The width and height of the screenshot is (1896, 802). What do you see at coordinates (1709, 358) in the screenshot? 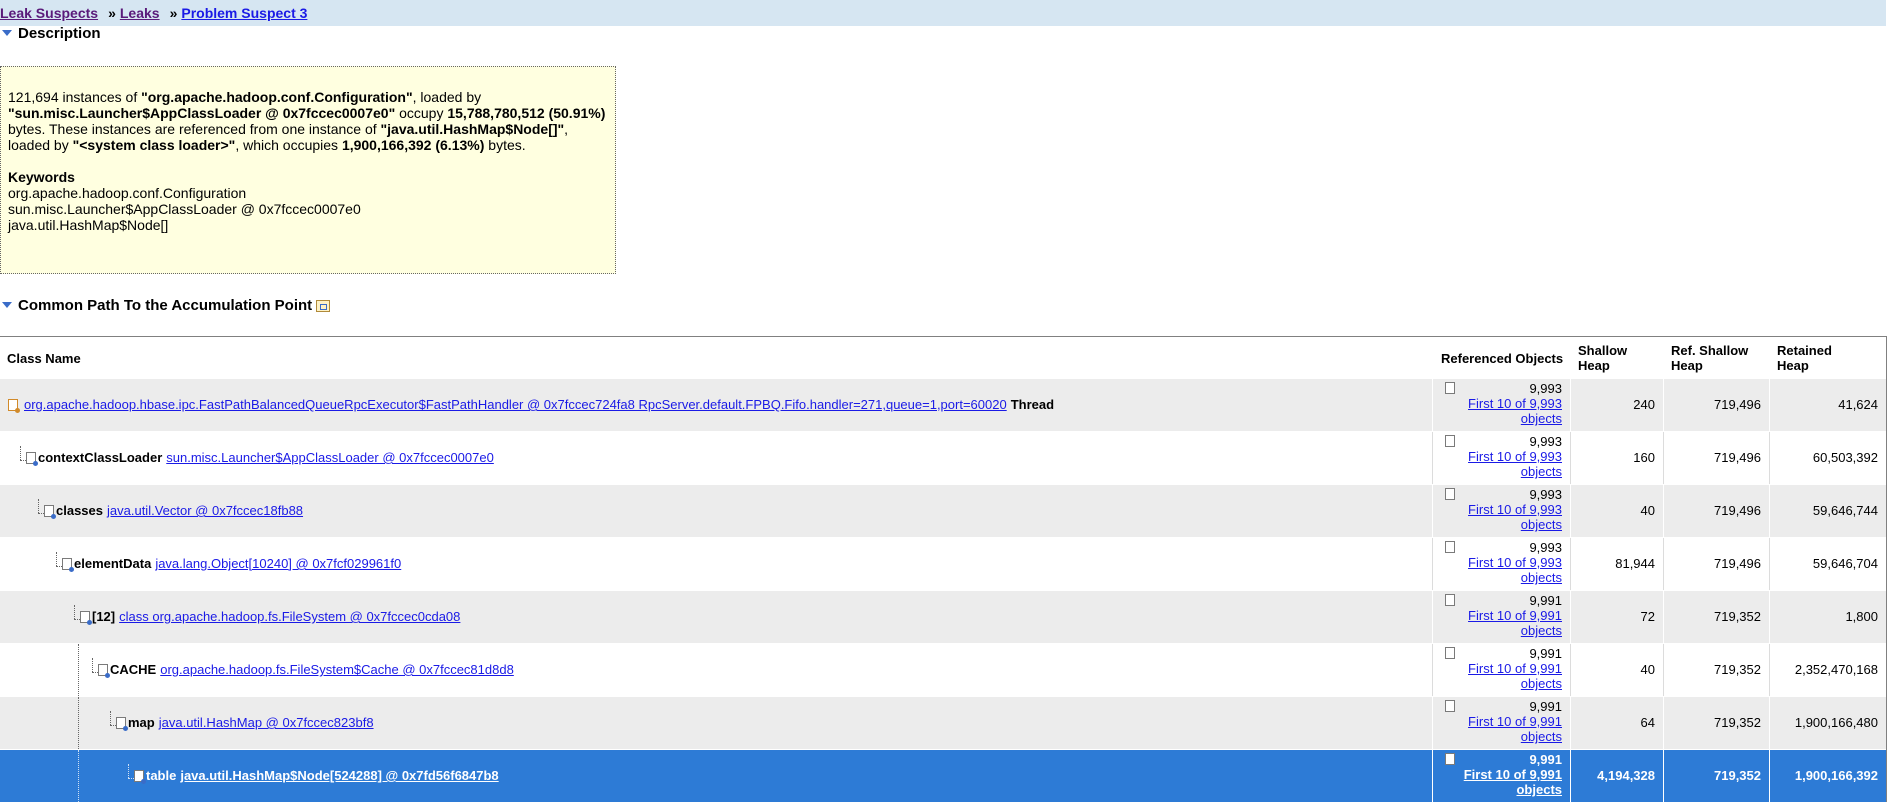
I see `column-ref-shallow-heap: Ref. Shallow Heap` at bounding box center [1709, 358].